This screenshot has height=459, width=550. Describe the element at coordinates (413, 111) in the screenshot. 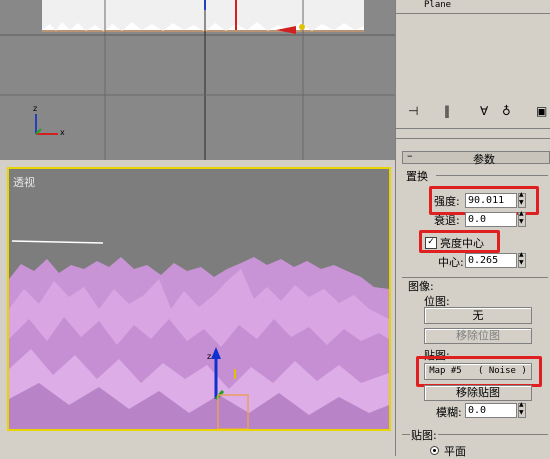

I see `pin-stack-icon: ⊣` at that location.